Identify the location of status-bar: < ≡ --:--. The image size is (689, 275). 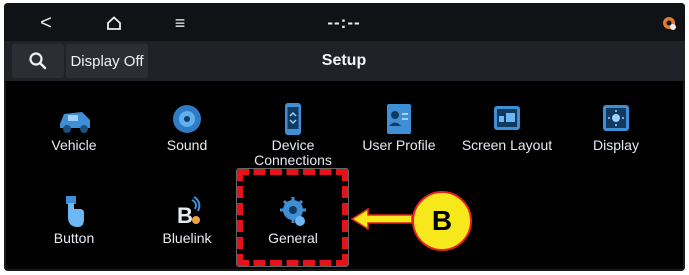
(344, 22).